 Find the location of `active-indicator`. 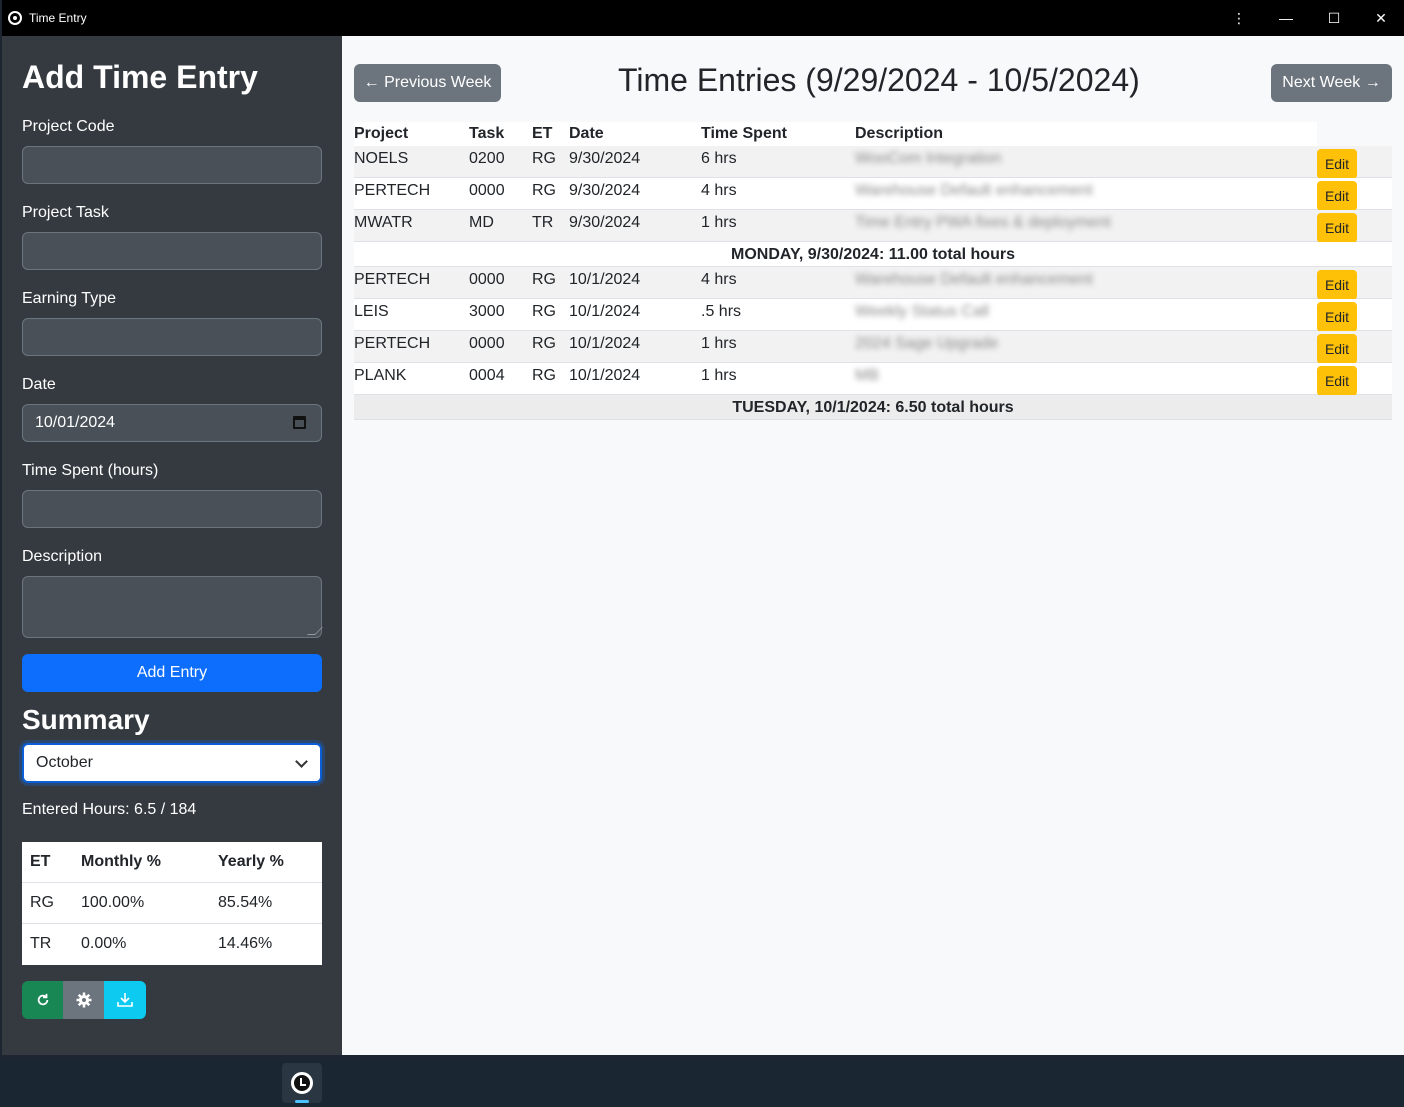

active-indicator is located at coordinates (302, 1101).